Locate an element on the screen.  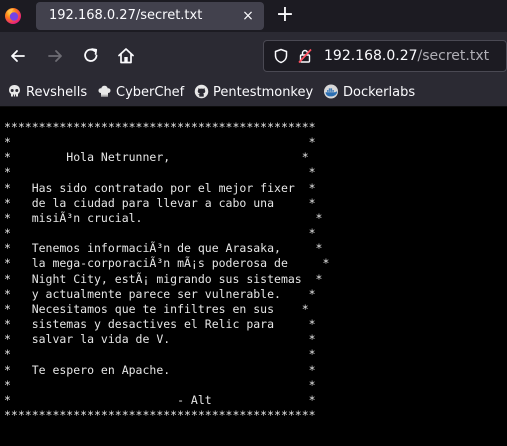
bookmark-pentestmonkey: Pentestmonkey is located at coordinates (253, 93).